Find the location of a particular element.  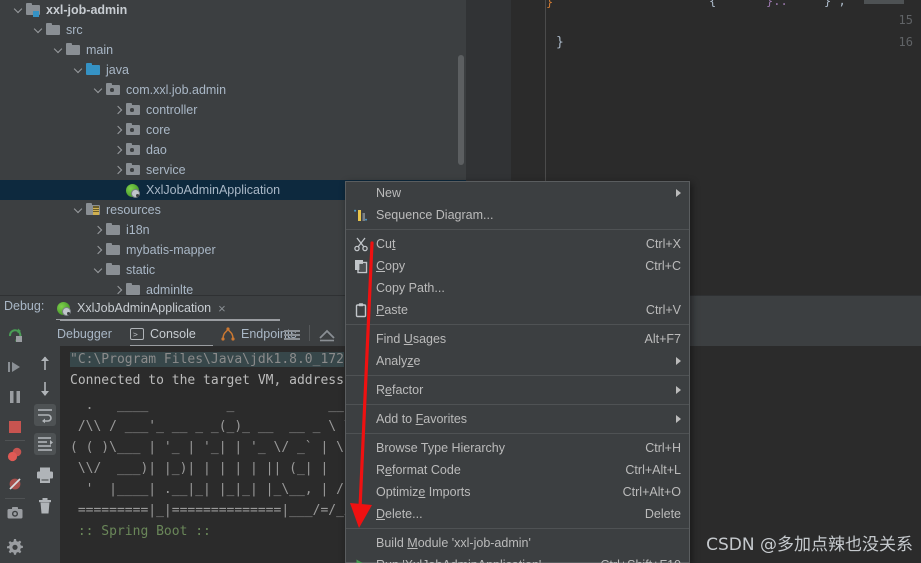

menu-item-label: Paste is located at coordinates (392, 310).